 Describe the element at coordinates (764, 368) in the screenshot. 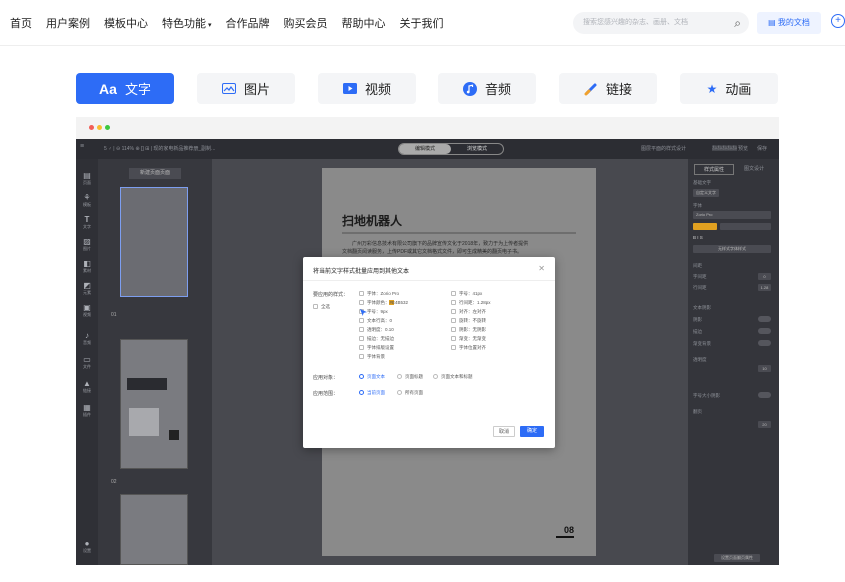

I see `rp-opacity-value: 10` at that location.